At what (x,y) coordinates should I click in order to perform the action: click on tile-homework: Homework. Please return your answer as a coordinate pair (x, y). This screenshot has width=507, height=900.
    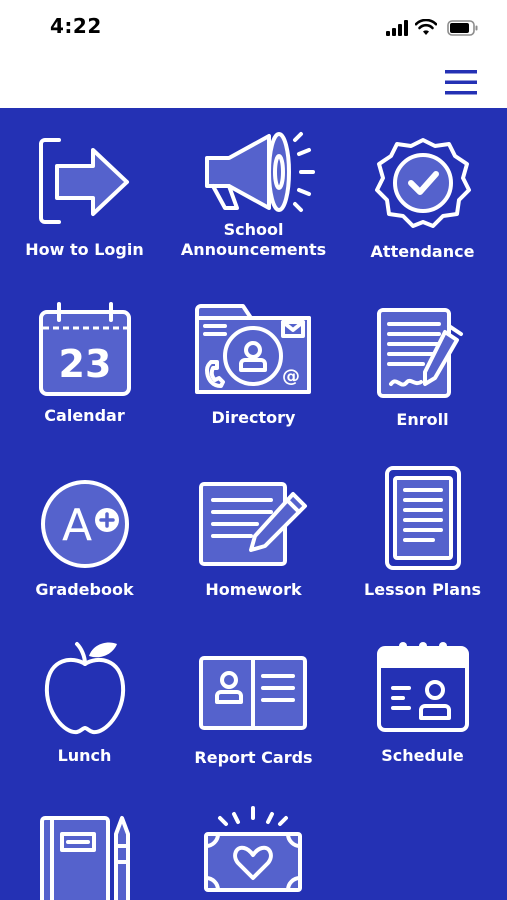
    Looking at the image, I should click on (253, 545).